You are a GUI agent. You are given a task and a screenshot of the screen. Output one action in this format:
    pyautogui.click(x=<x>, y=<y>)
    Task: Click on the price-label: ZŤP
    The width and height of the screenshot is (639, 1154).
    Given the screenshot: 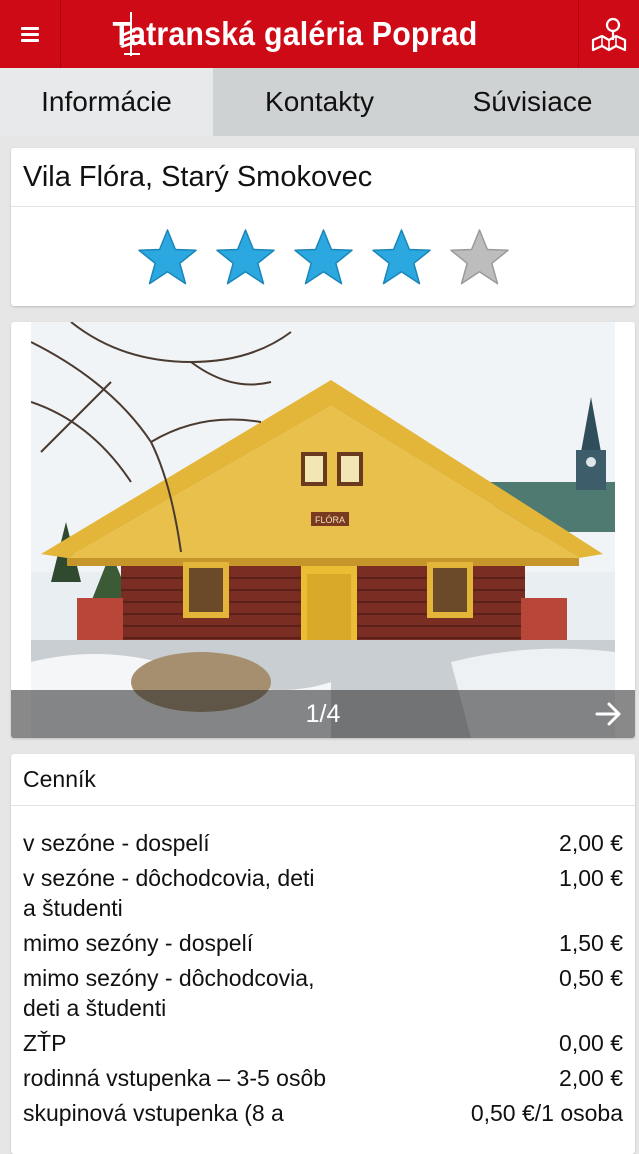 What is the action you would take?
    pyautogui.click(x=45, y=1043)
    